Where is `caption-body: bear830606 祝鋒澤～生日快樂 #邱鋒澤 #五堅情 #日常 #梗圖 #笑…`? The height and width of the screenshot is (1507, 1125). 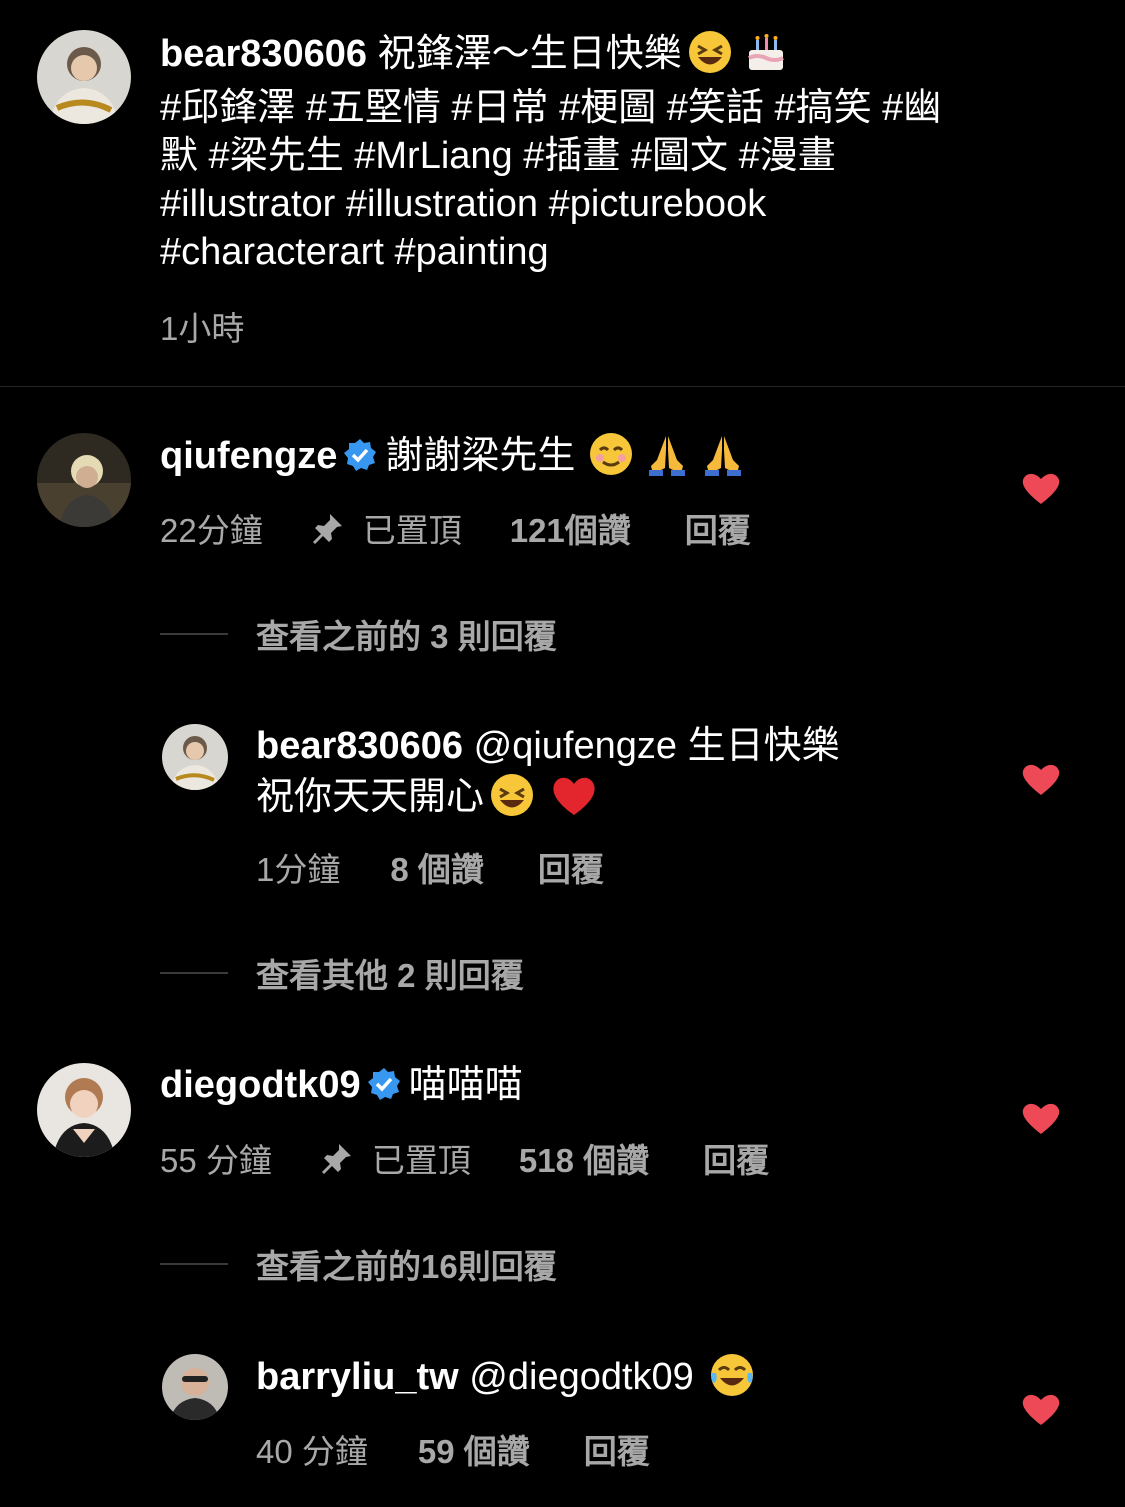 caption-body: bear830606 祝鋒澤～生日快樂 #邱鋒澤 #五堅情 #日常 #梗圖 #笑… is located at coordinates (620, 152).